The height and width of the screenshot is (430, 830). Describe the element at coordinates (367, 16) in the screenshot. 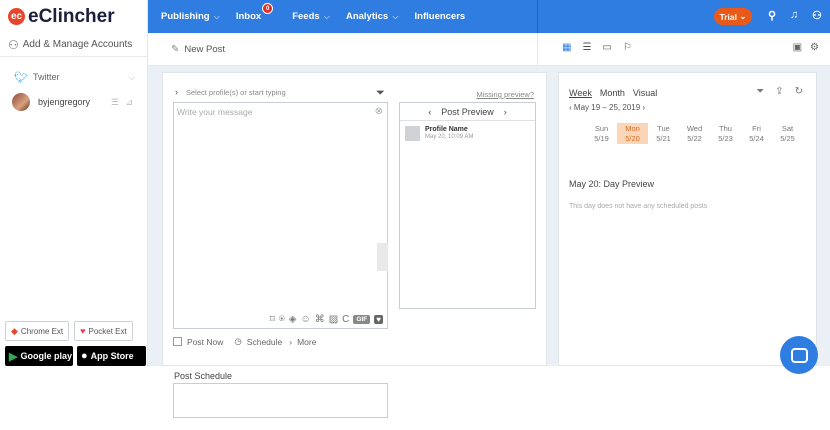

I see `nav-analytics-label: Analytics` at that location.